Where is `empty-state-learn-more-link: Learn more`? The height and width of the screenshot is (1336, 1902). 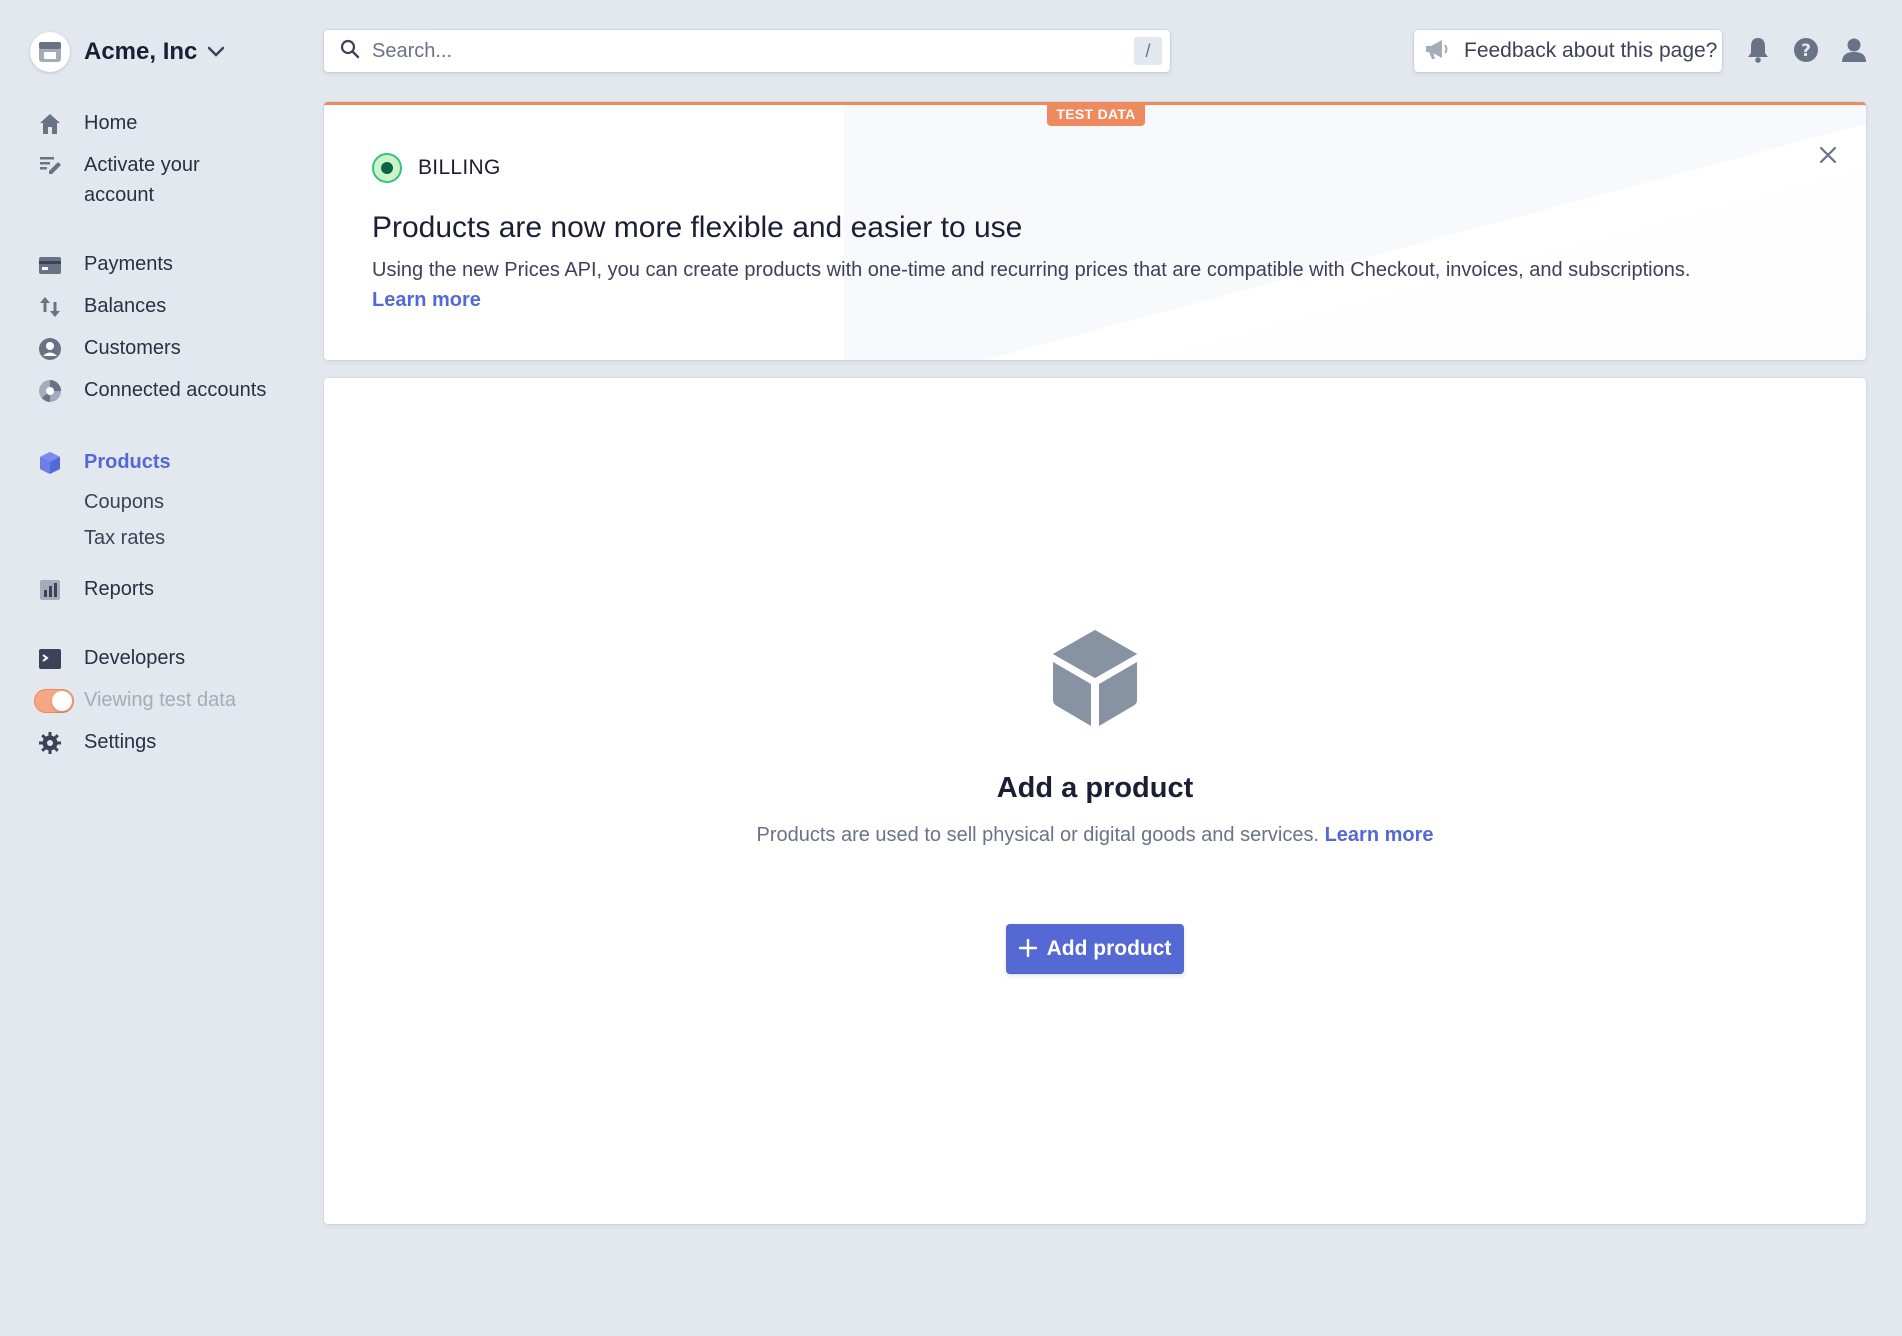 empty-state-learn-more-link: Learn more is located at coordinates (1379, 835).